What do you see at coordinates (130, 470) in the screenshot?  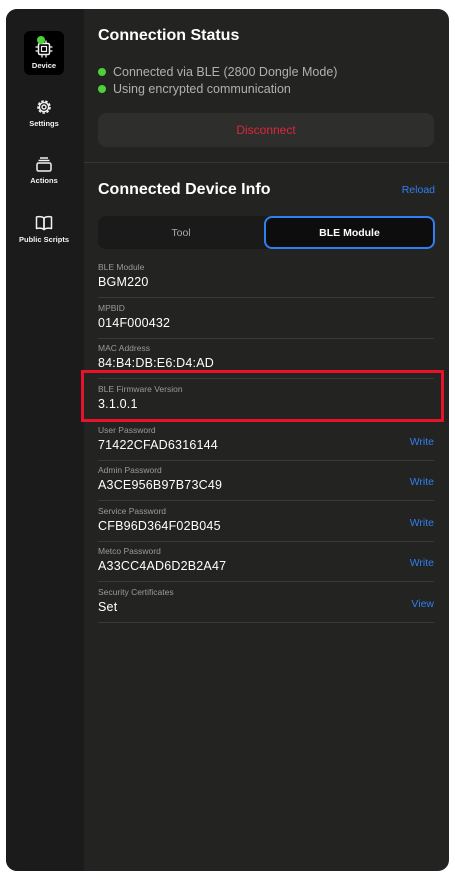 I see `field-label: Admin Password` at bounding box center [130, 470].